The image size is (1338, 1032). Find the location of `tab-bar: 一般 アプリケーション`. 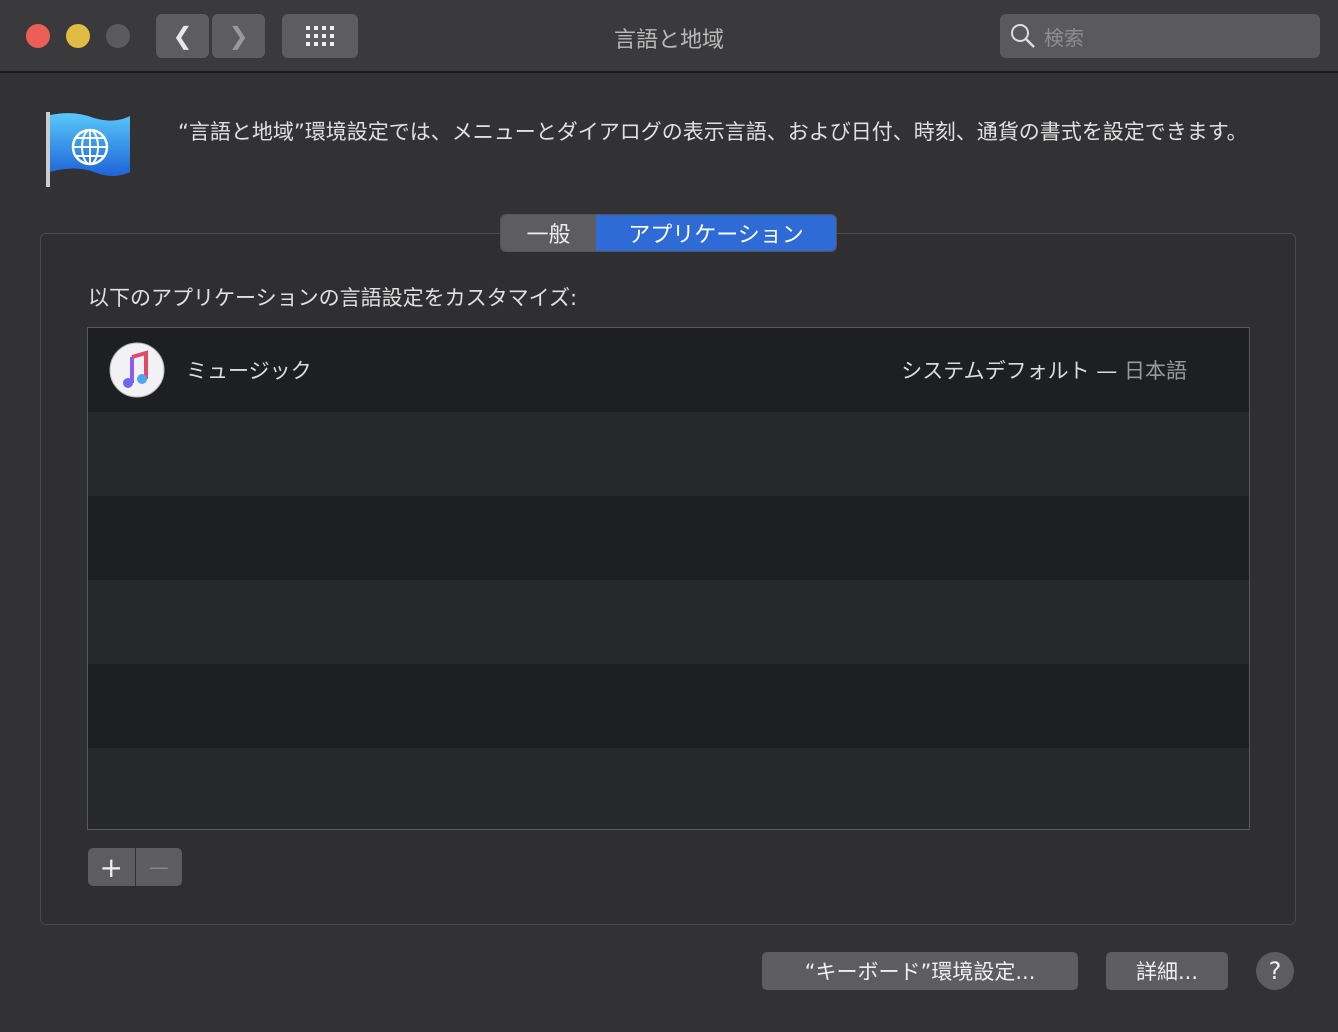

tab-bar: 一般 アプリケーション is located at coordinates (668, 233).